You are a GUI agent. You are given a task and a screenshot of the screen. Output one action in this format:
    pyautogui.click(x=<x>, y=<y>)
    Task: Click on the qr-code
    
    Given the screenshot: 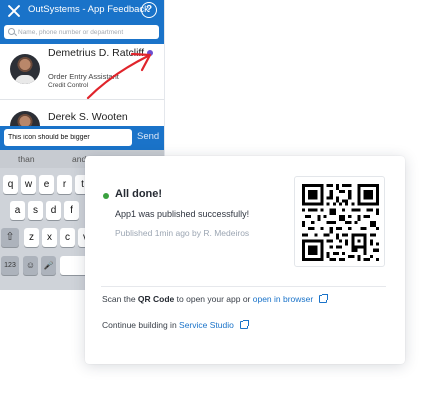 What is the action you would take?
    pyautogui.click(x=339, y=221)
    